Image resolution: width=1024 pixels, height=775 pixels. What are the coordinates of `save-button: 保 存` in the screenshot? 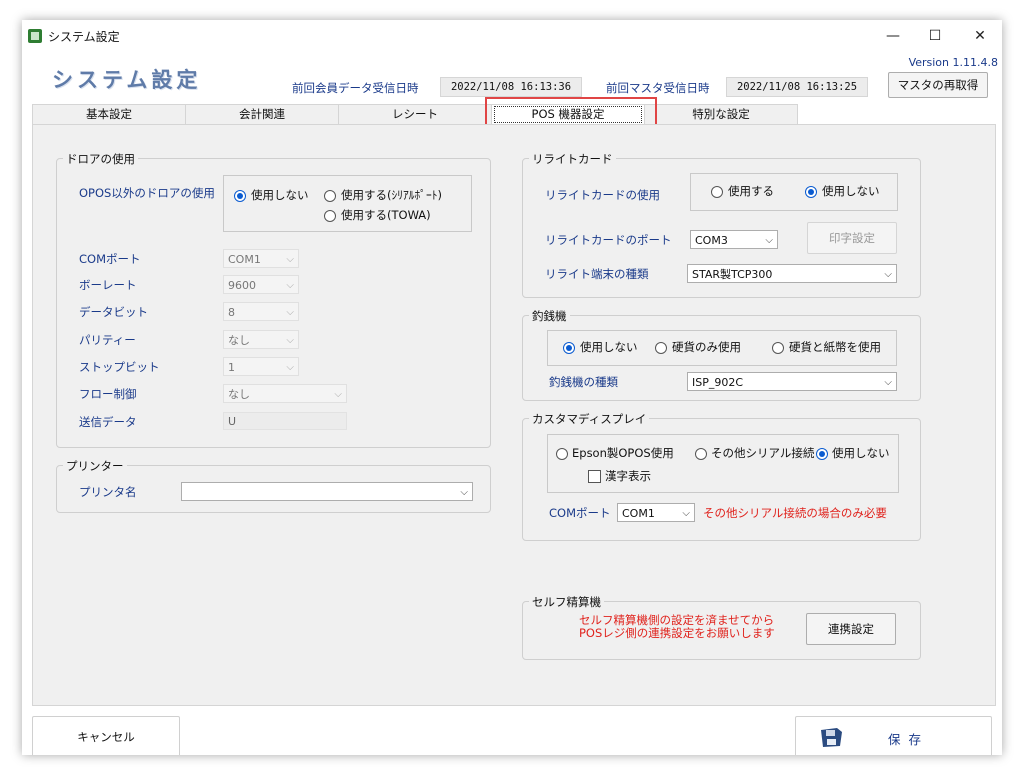 It's located at (893, 735).